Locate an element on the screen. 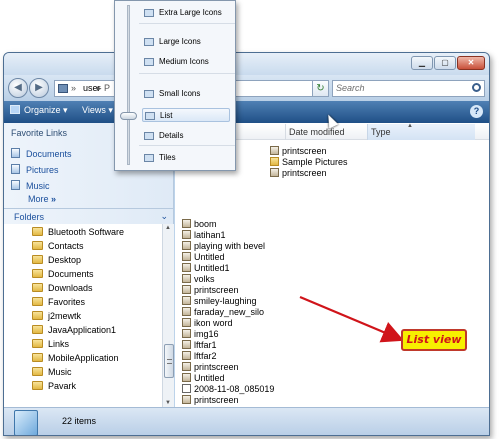  annotation-arrow is located at coordinates (352, 319).